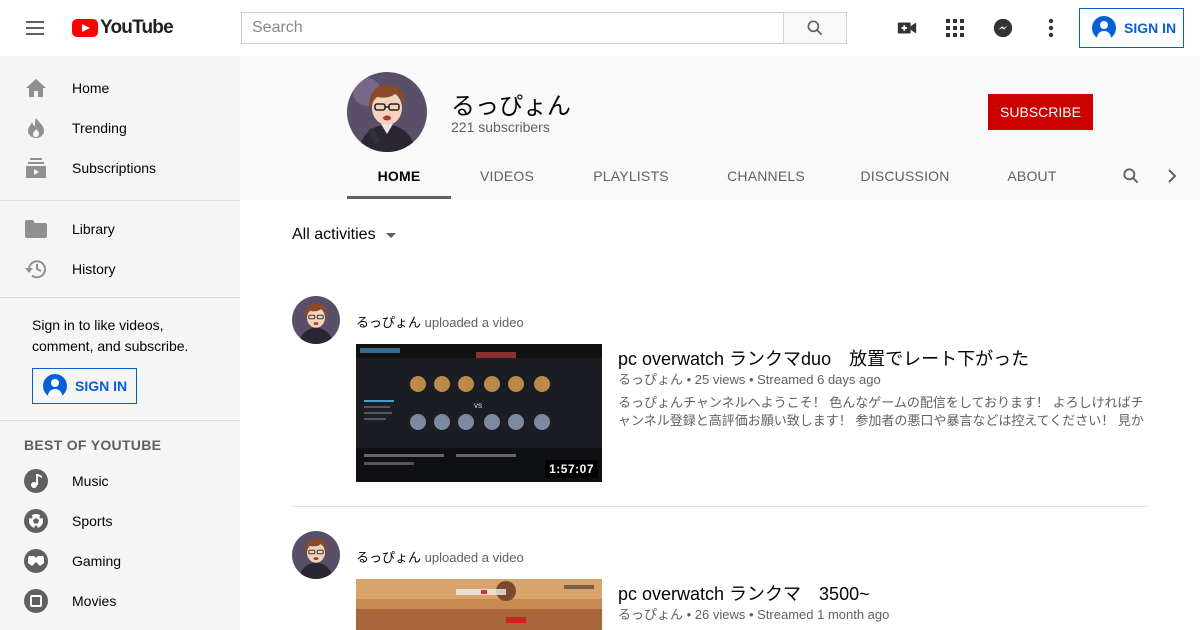  Describe the element at coordinates (1051, 28) in the screenshot. I see `more-options-icon` at that location.